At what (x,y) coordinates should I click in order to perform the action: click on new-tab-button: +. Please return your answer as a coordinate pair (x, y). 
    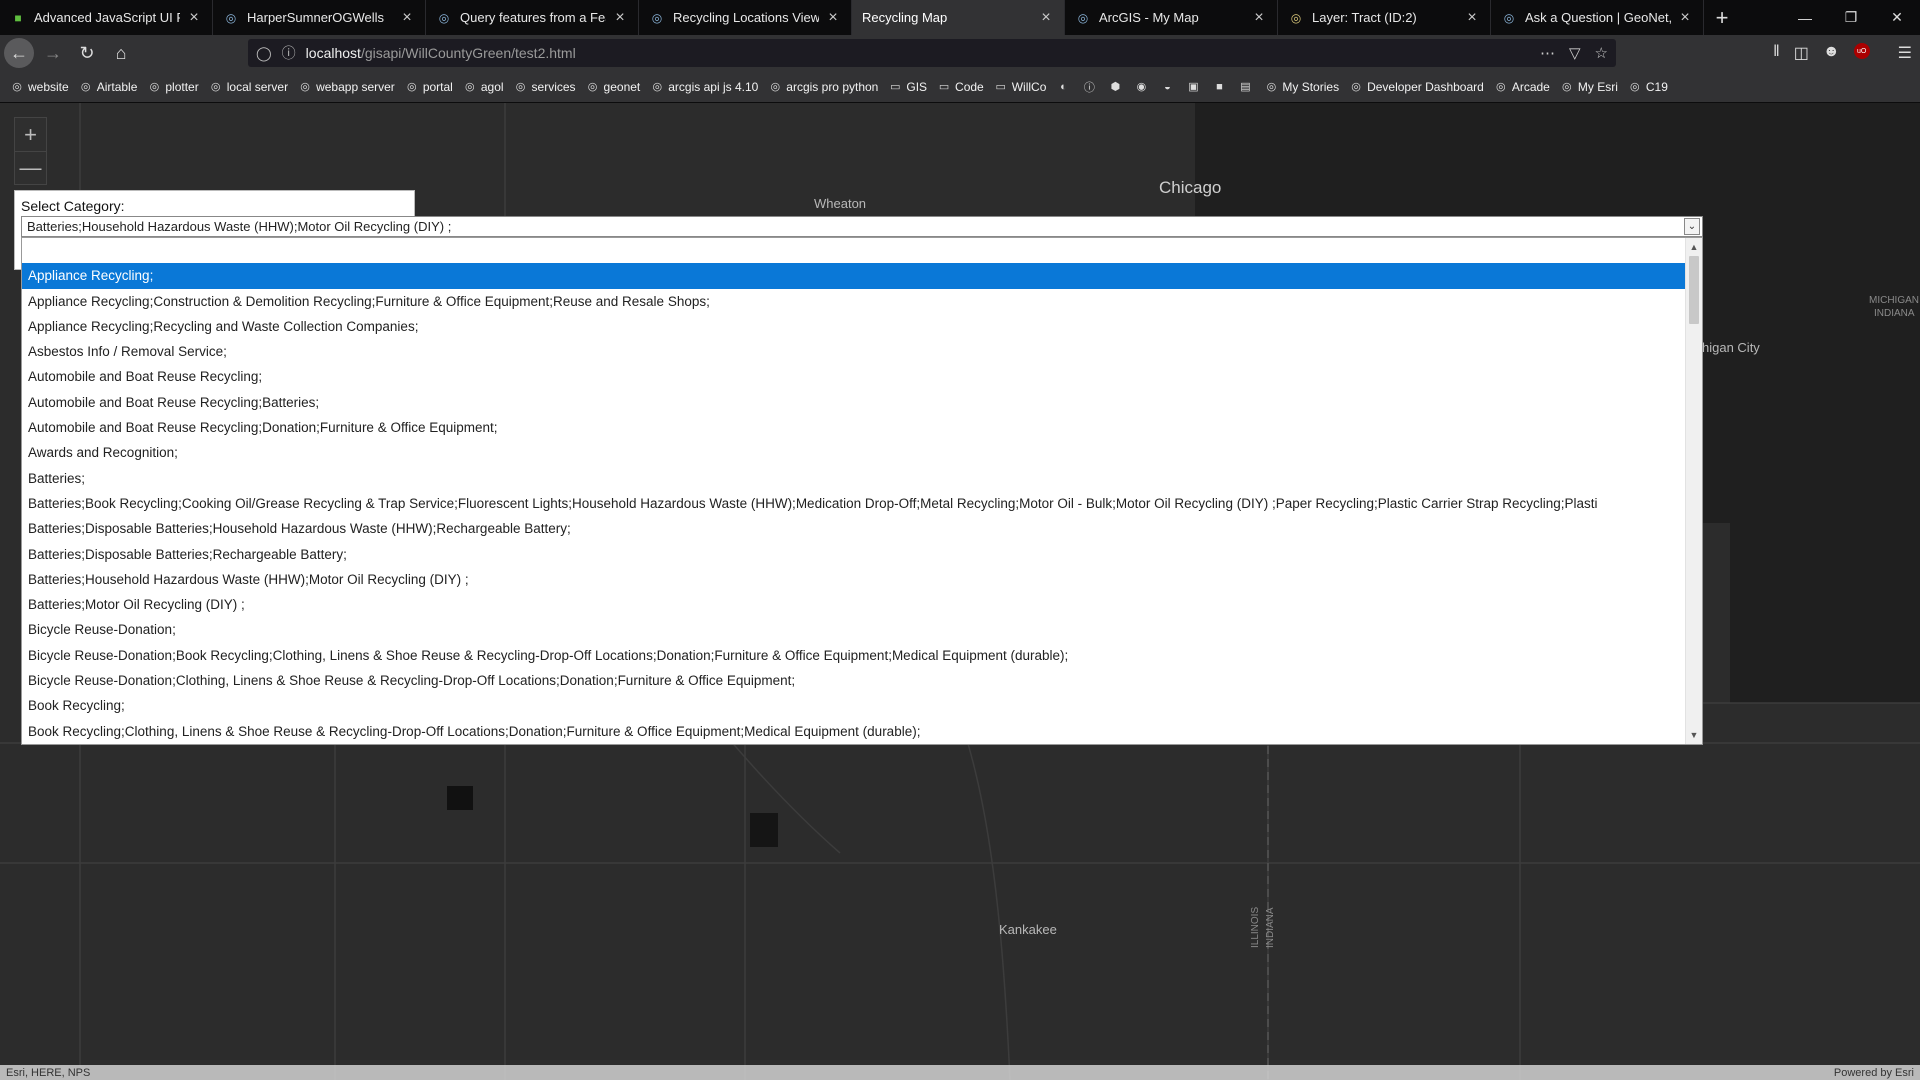
    Looking at the image, I should click on (1722, 17).